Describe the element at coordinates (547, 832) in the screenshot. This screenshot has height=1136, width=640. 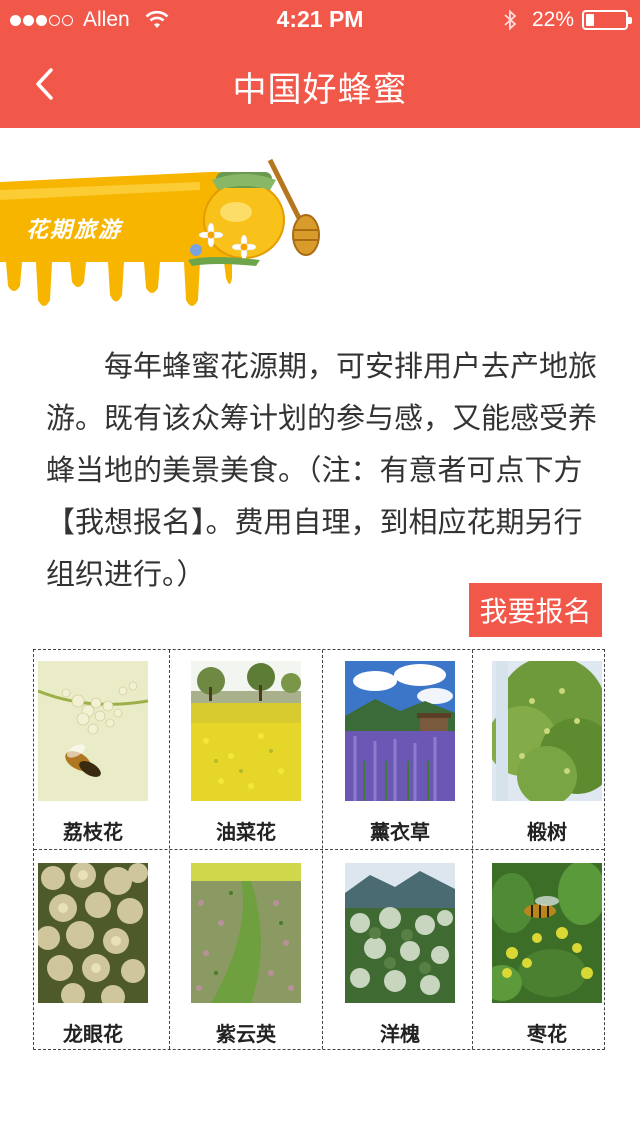
I see `flower-name: 椴树` at that location.